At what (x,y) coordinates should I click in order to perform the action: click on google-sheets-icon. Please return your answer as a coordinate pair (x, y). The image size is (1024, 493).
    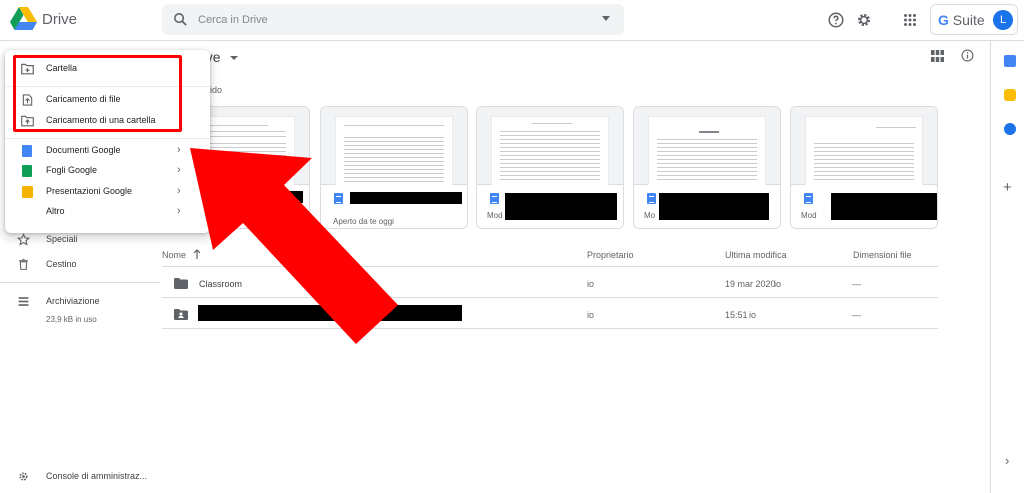
    Looking at the image, I should click on (27, 171).